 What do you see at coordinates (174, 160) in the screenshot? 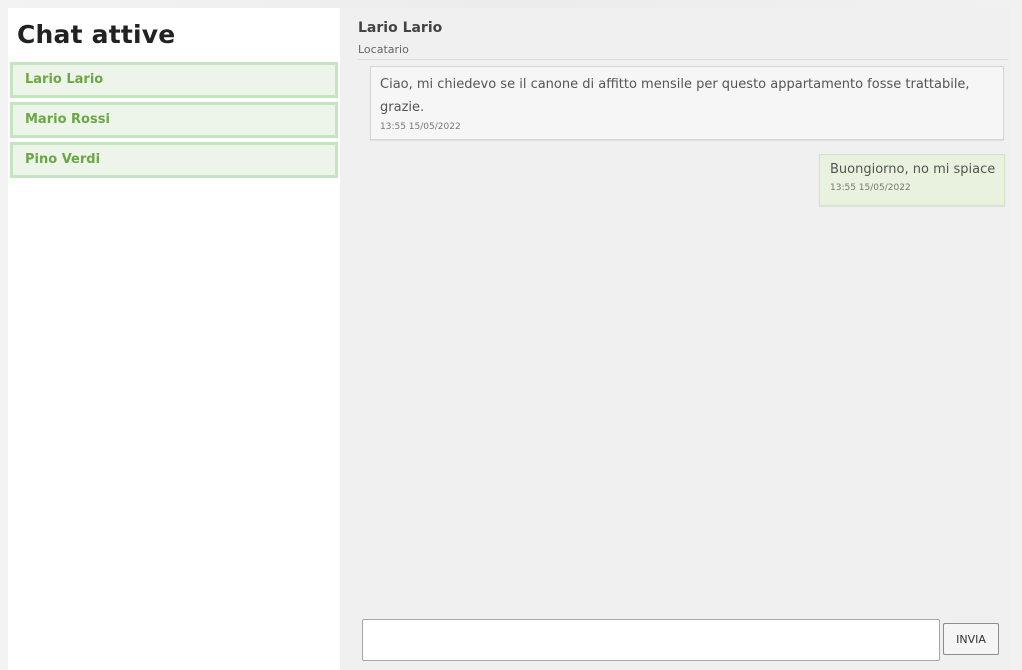
I see `chat-item-pino-verdi: Pino Verdi` at bounding box center [174, 160].